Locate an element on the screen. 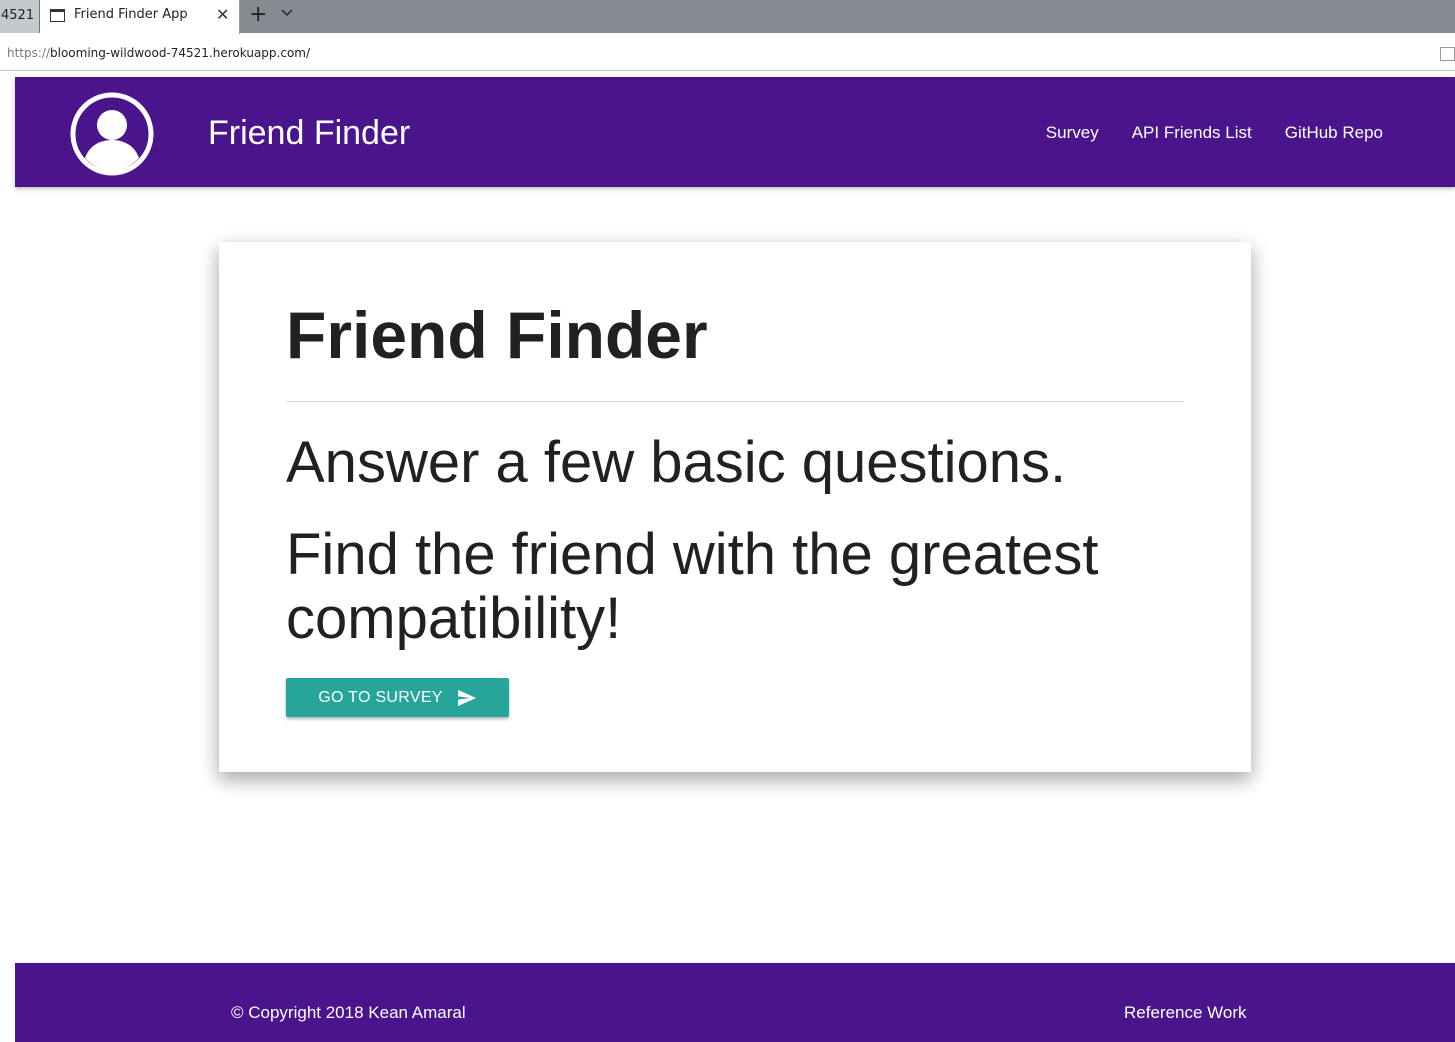 The image size is (1455, 1042). nav-links: Survey API Friends List GitHub Repo is located at coordinates (1214, 133).